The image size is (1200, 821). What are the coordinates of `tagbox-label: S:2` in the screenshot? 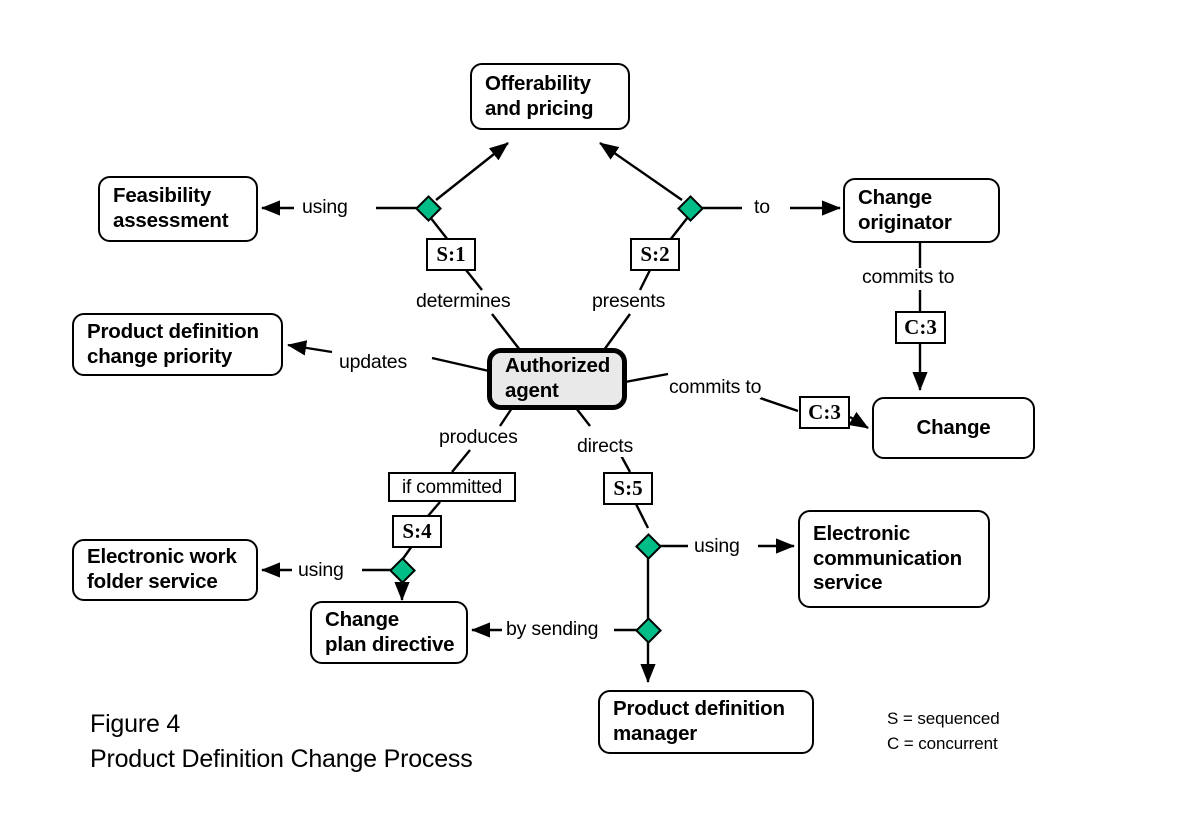 It's located at (655, 254).